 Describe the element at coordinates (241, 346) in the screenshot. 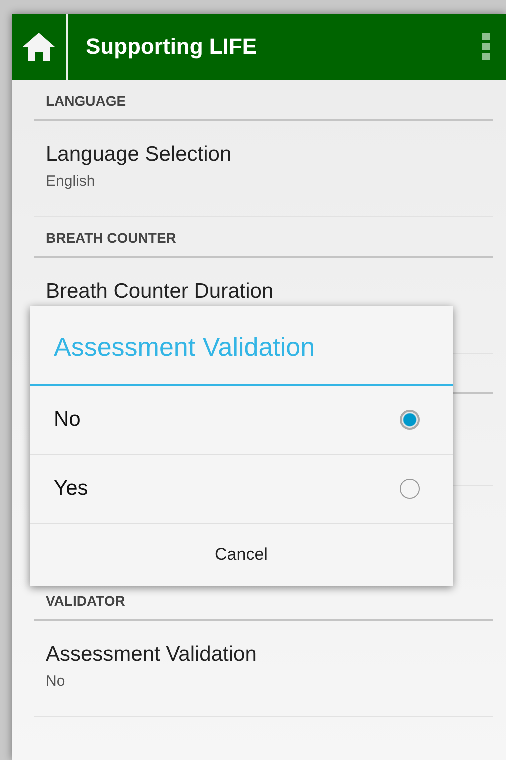

I see `dialog-title: Assessment Validation` at that location.